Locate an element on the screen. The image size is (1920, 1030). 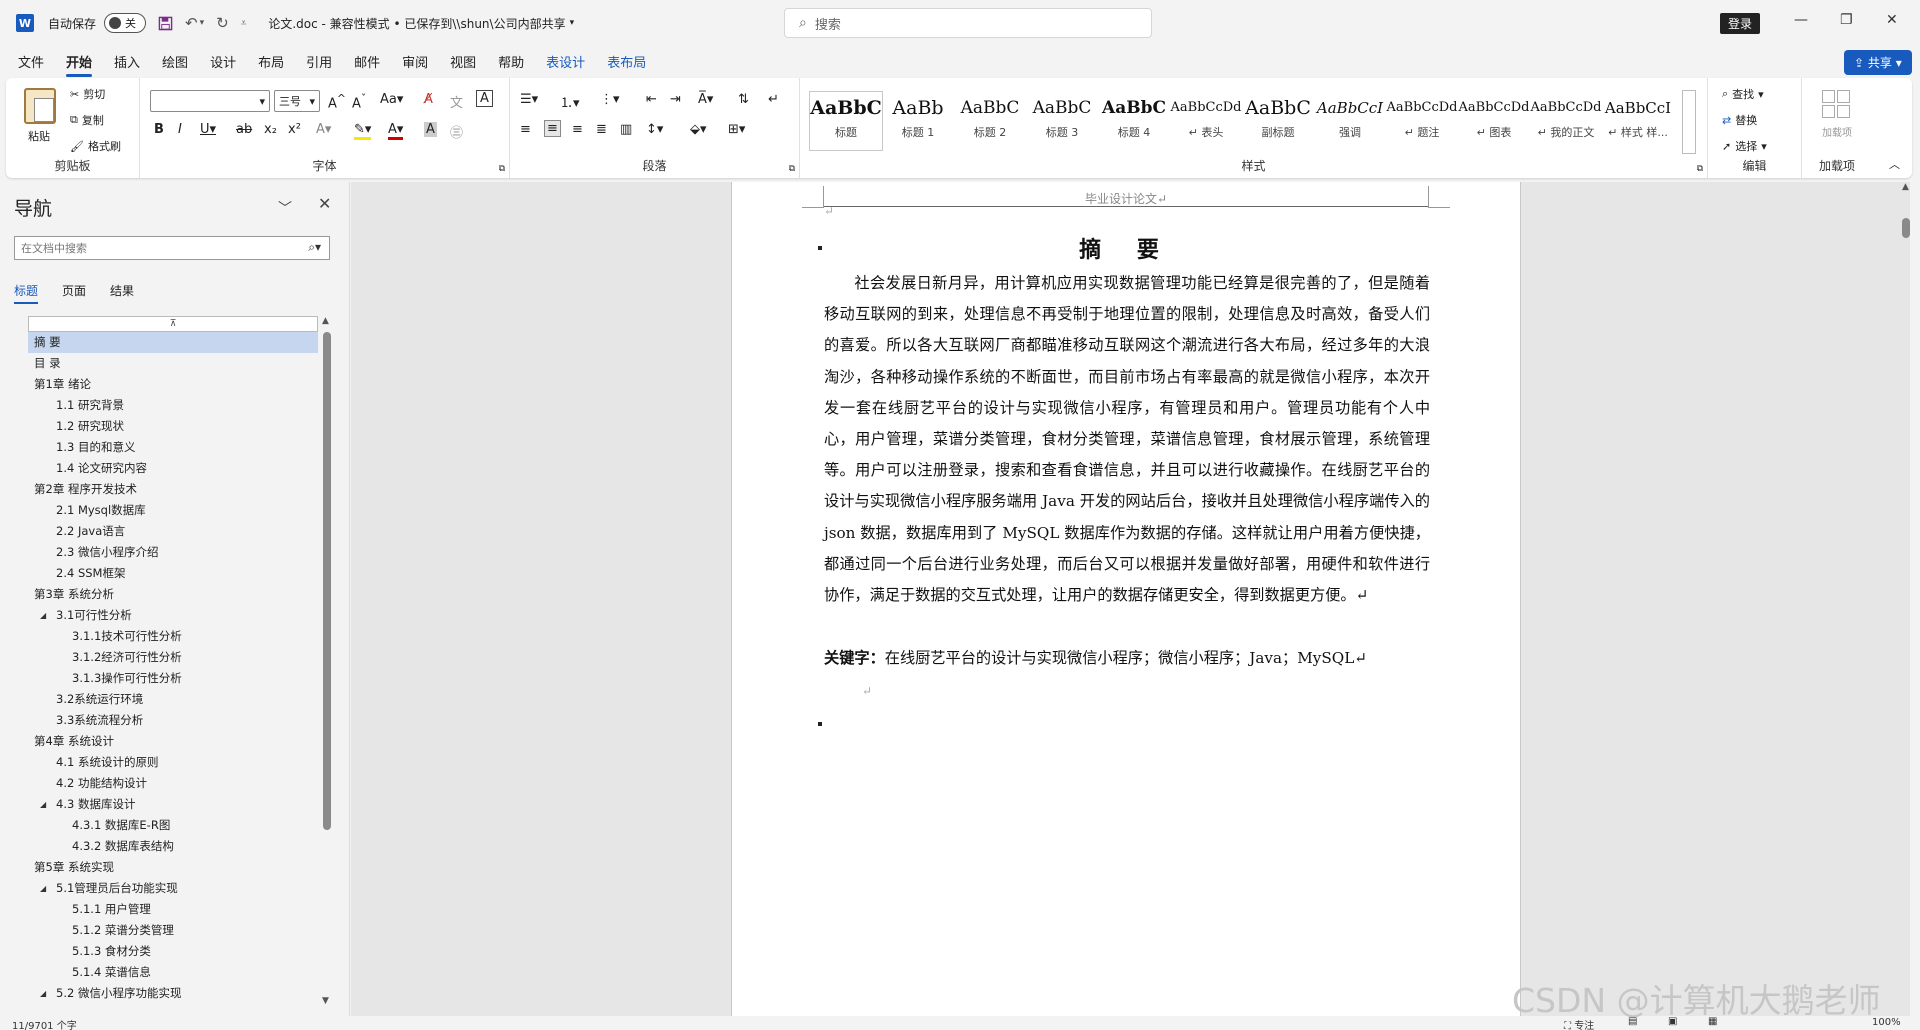
undo-icon: ↶ is located at coordinates (191, 23).